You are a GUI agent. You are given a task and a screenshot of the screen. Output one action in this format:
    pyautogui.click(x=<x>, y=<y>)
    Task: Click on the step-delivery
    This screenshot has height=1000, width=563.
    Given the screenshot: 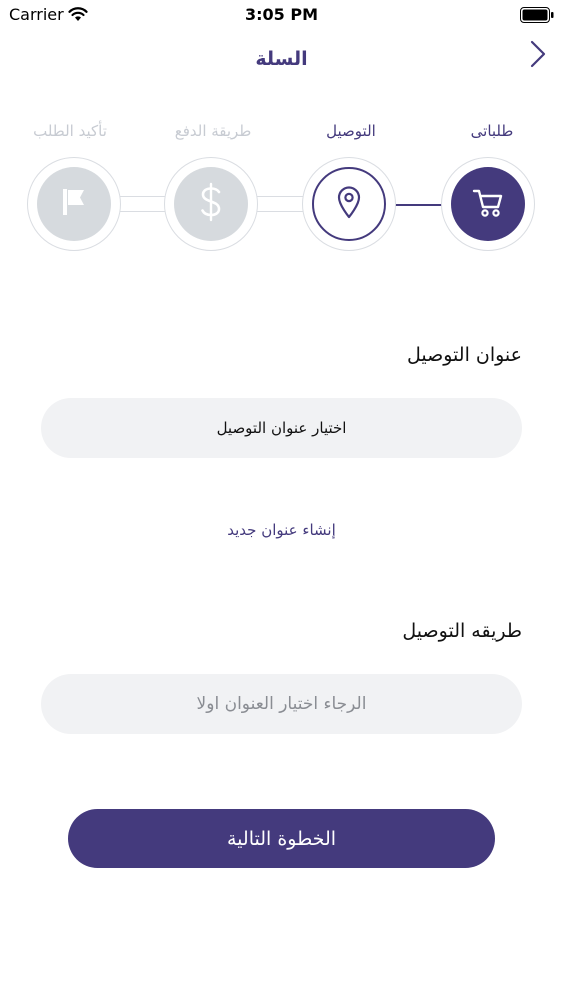 What is the action you would take?
    pyautogui.click(x=349, y=204)
    